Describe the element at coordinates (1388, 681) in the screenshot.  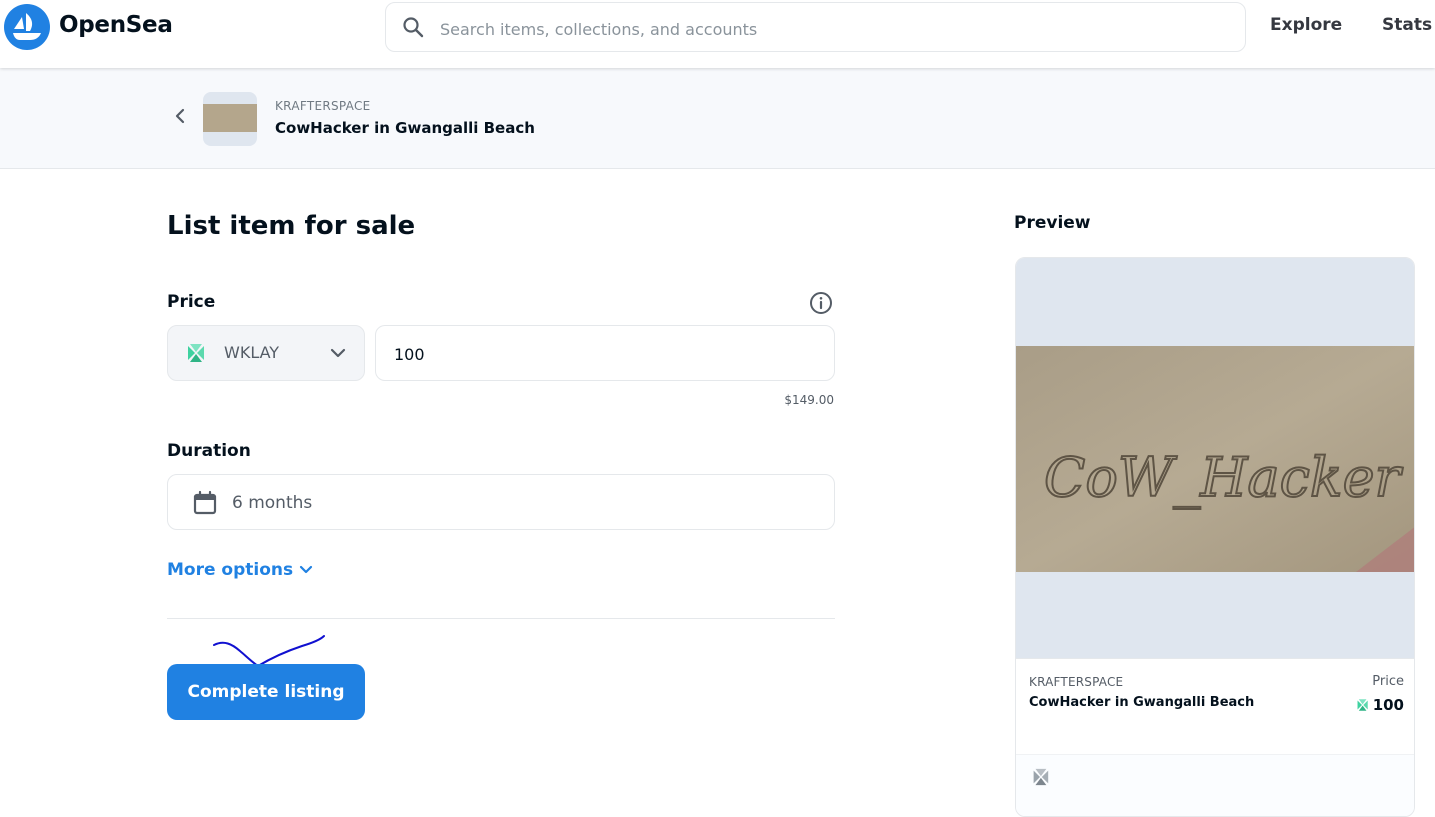
I see `preview-price-label: Price` at that location.